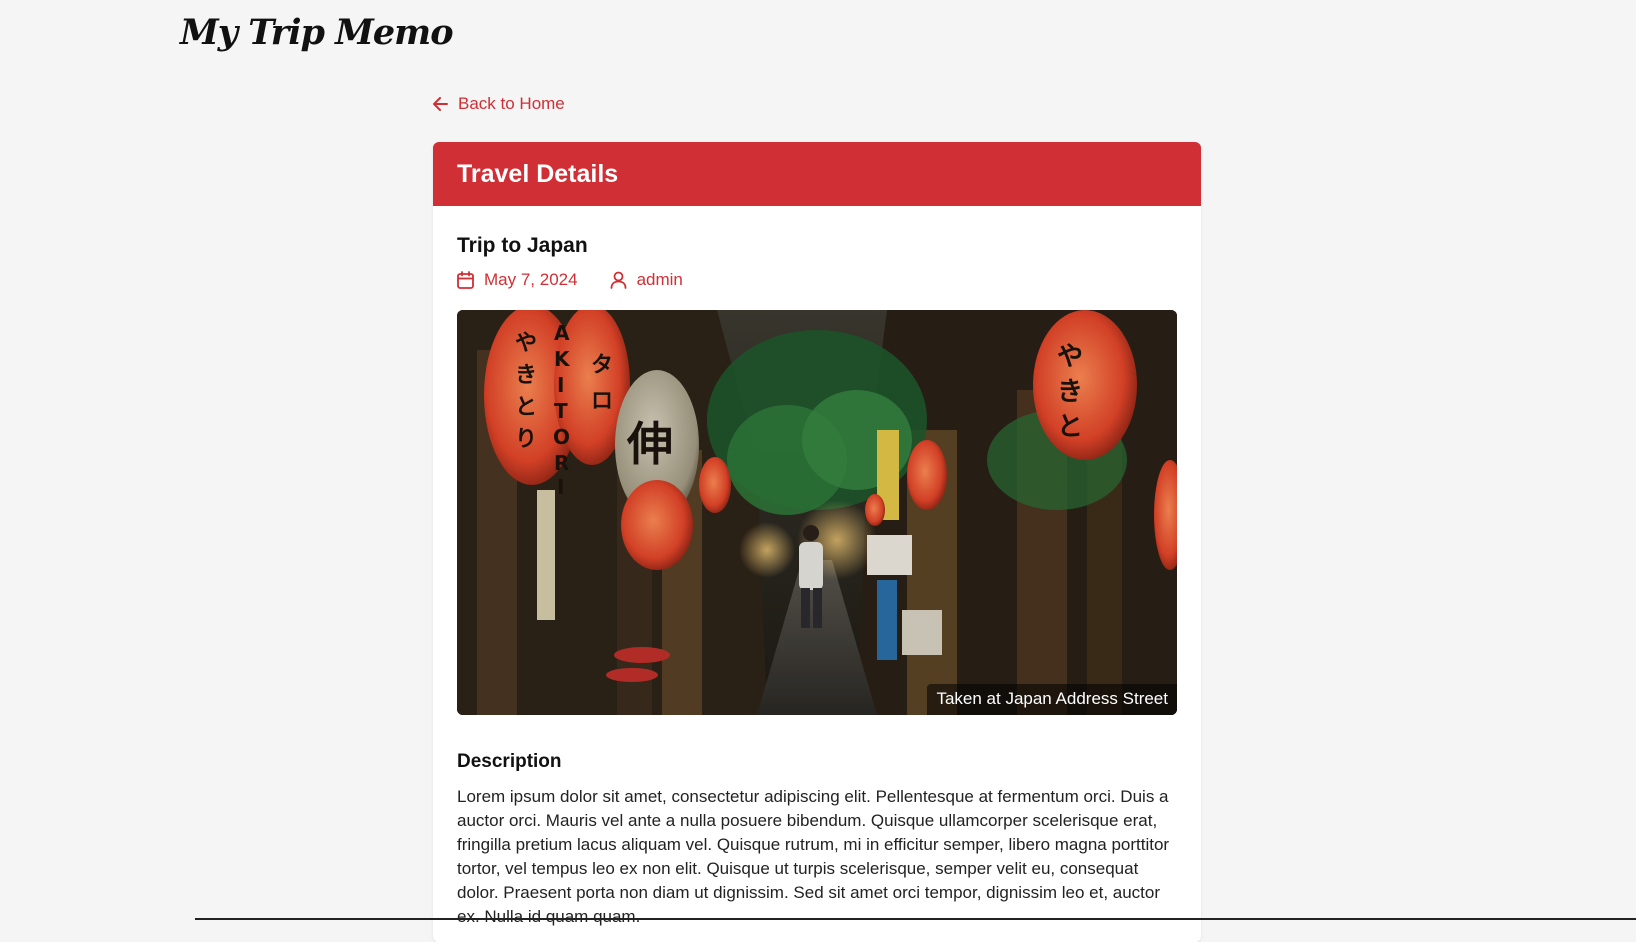 The width and height of the screenshot is (1636, 942). What do you see at coordinates (317, 32) in the screenshot?
I see `site-logo: My Trip Memo` at bounding box center [317, 32].